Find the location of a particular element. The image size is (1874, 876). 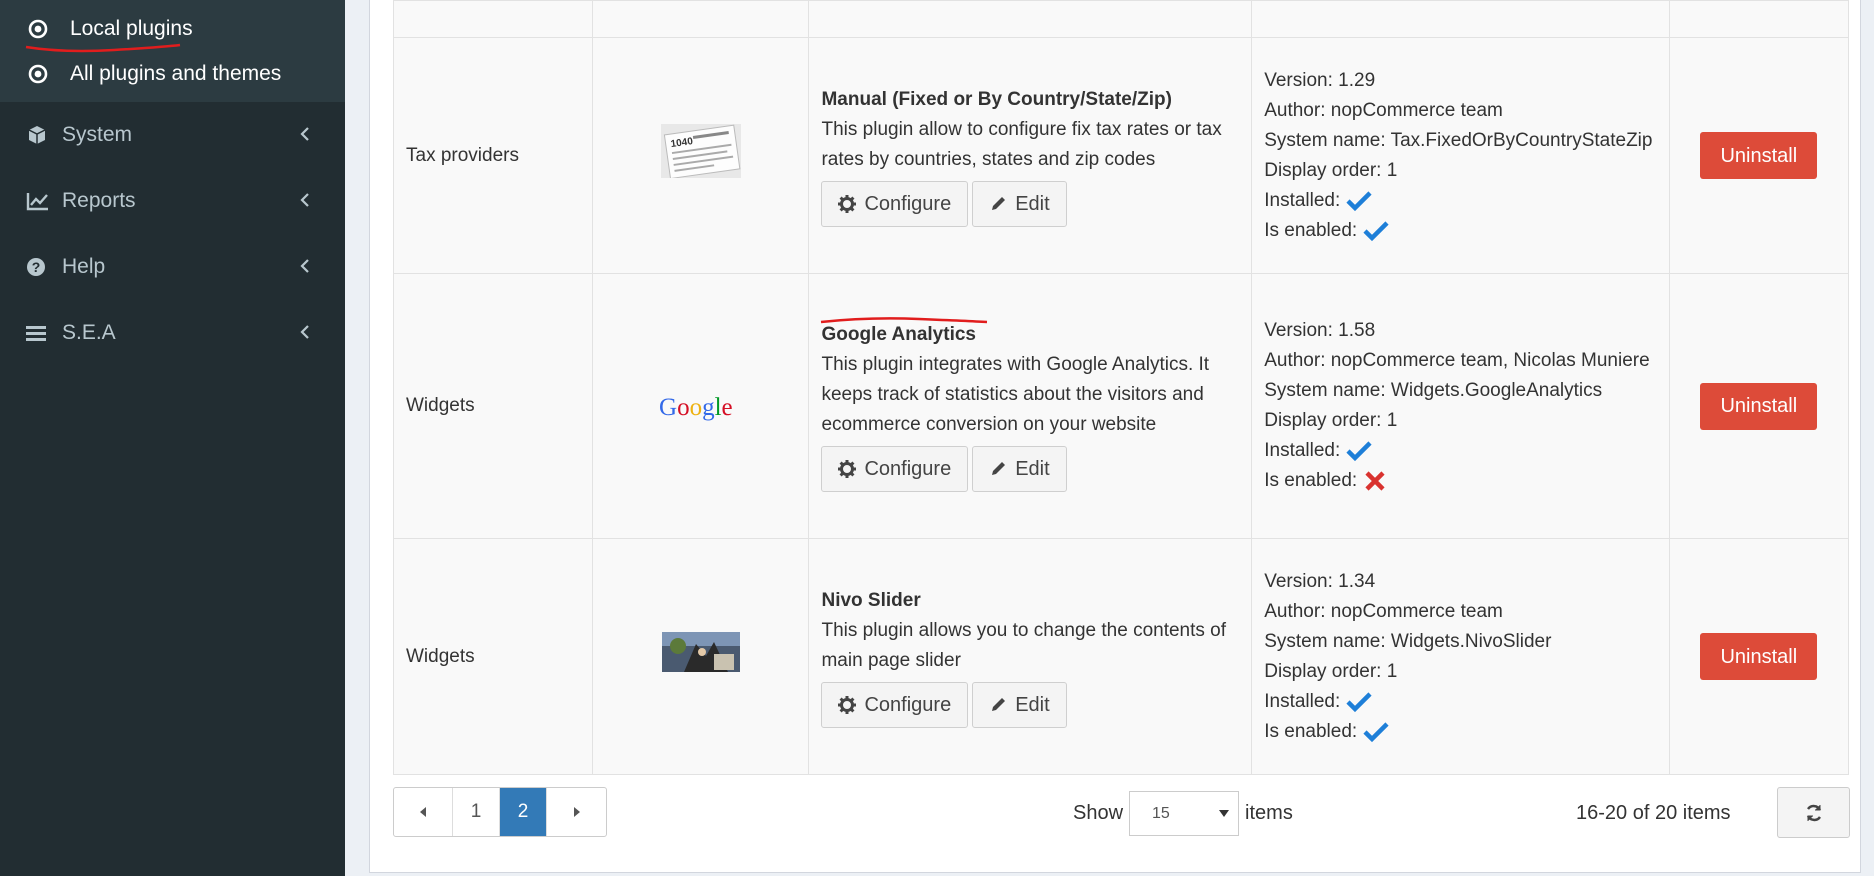

plugin-system-name: System name: Widgets.NivoSlider is located at coordinates (1408, 641).